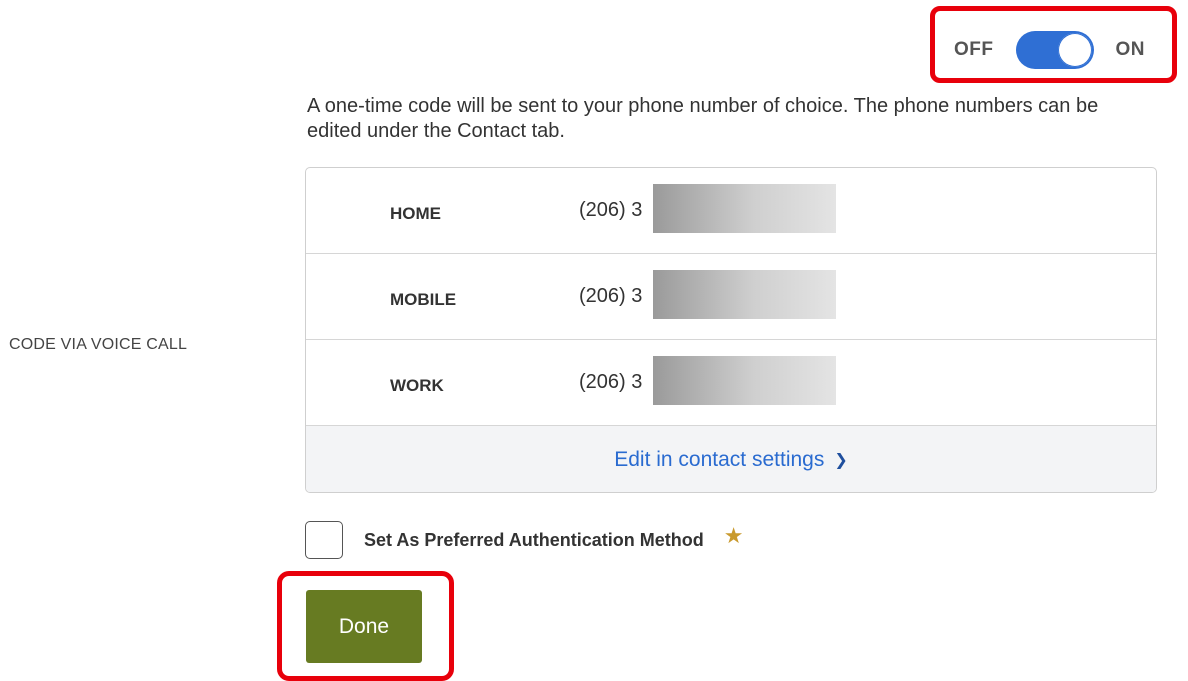 The width and height of the screenshot is (1188, 681). I want to click on preferred-method-label: Set As Preferred Authentication Method, so click(534, 539).